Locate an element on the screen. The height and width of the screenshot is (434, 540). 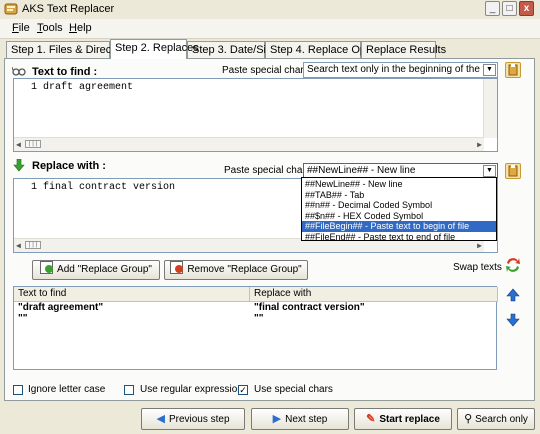
menu-file-key: F is located at coordinates (15, 28).